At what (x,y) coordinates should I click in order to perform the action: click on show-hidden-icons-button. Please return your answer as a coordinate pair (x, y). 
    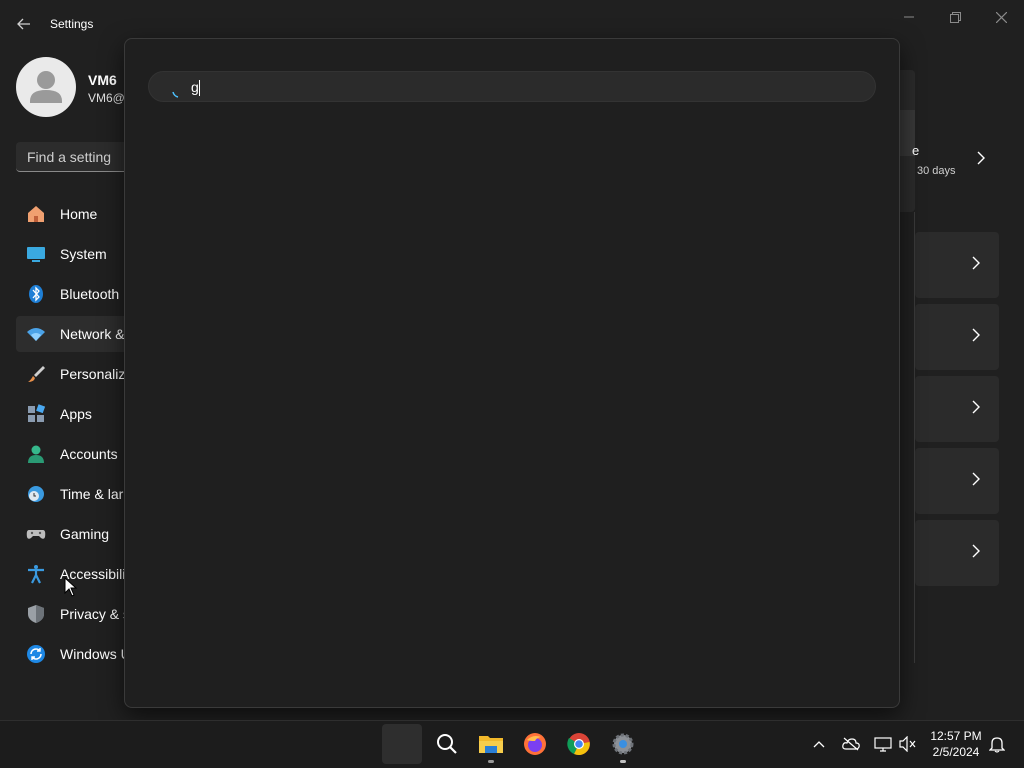
    Looking at the image, I should click on (819, 744).